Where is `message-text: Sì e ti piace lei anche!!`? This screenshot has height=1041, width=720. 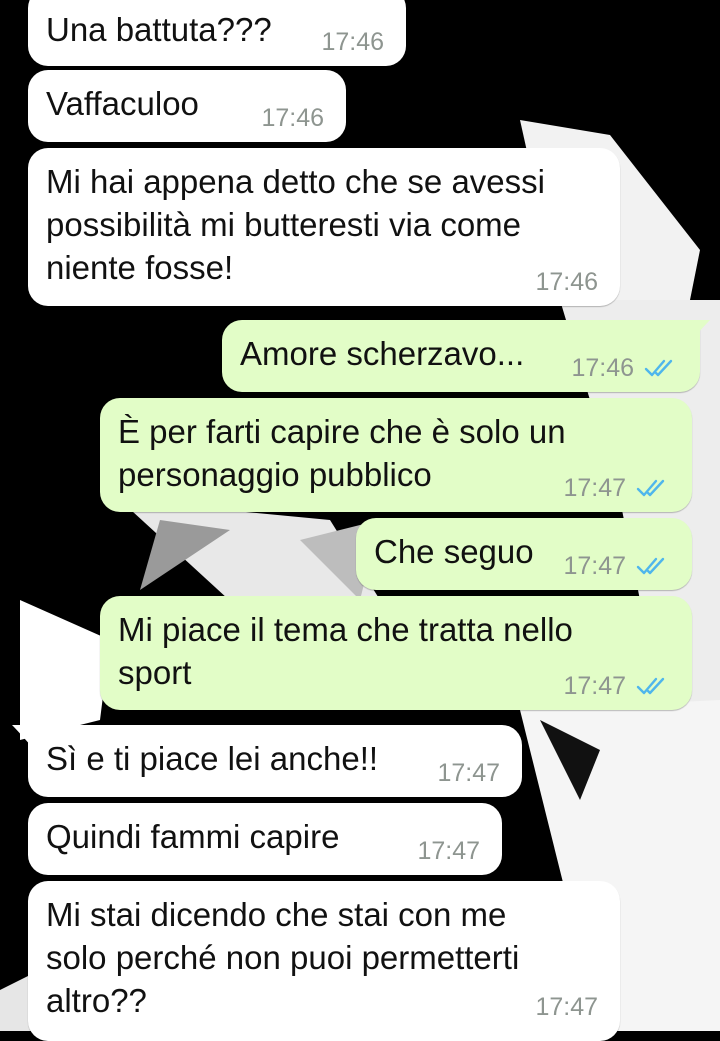 message-text: Sì e ti piace lei anche!! is located at coordinates (212, 758).